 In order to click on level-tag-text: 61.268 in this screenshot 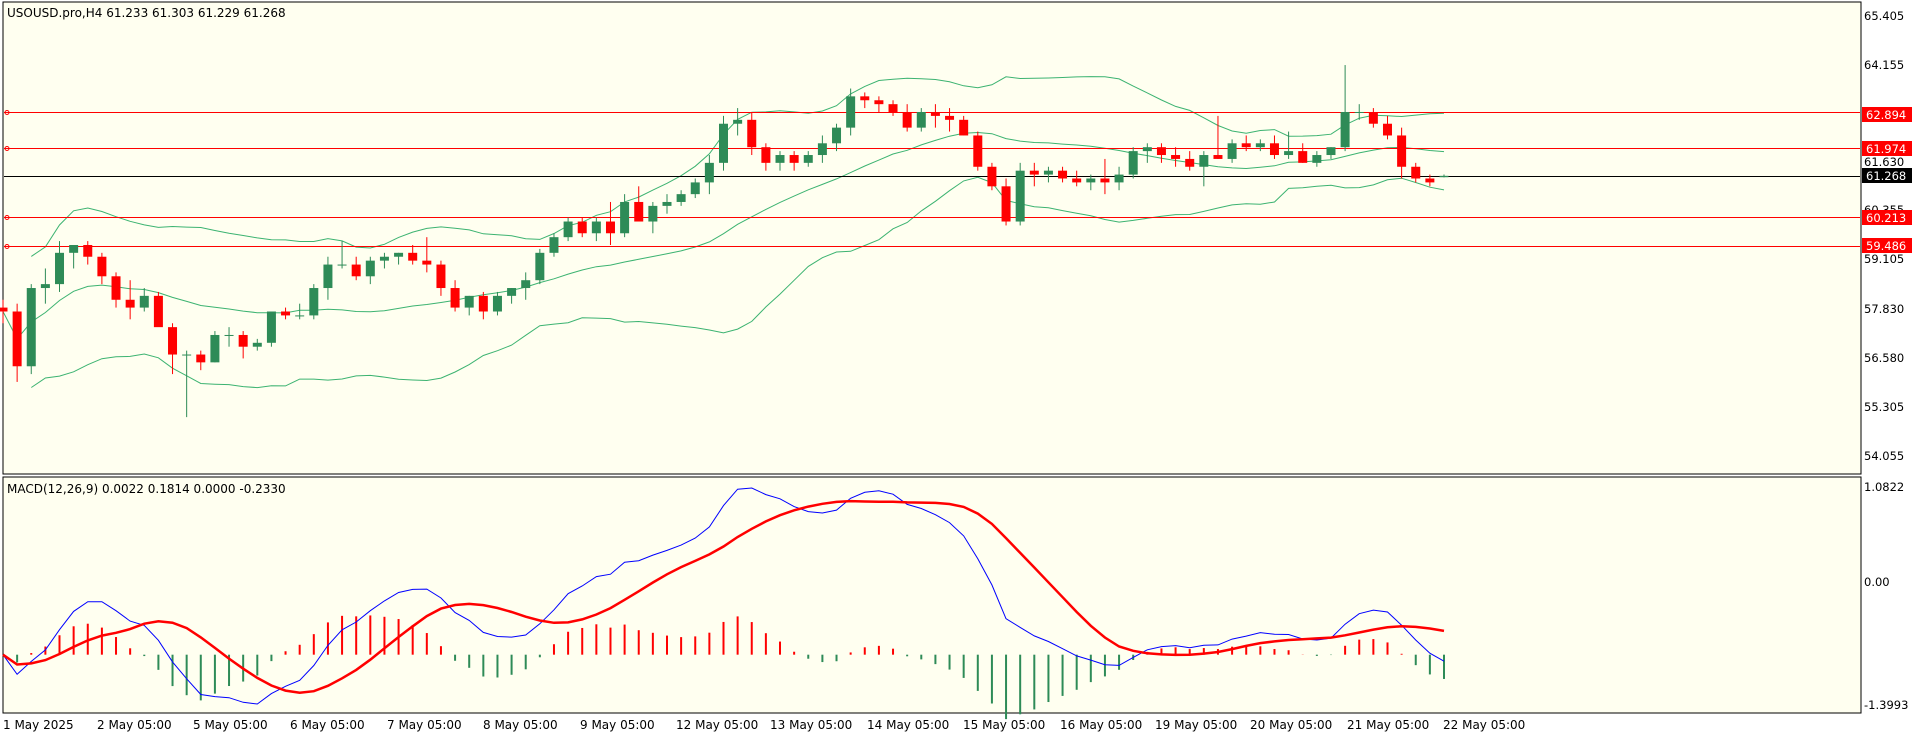, I will do `click(1886, 176)`.